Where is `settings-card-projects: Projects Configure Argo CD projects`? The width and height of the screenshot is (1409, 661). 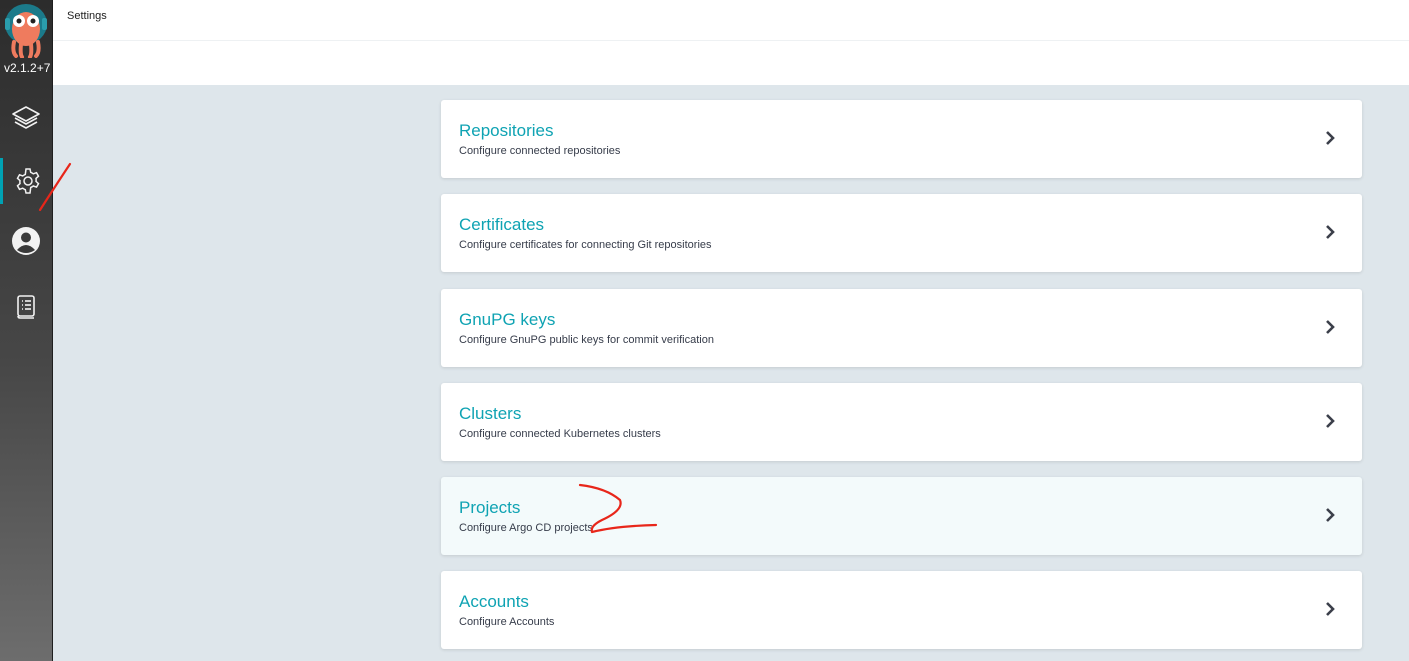
settings-card-projects: Projects Configure Argo CD projects is located at coordinates (901, 516).